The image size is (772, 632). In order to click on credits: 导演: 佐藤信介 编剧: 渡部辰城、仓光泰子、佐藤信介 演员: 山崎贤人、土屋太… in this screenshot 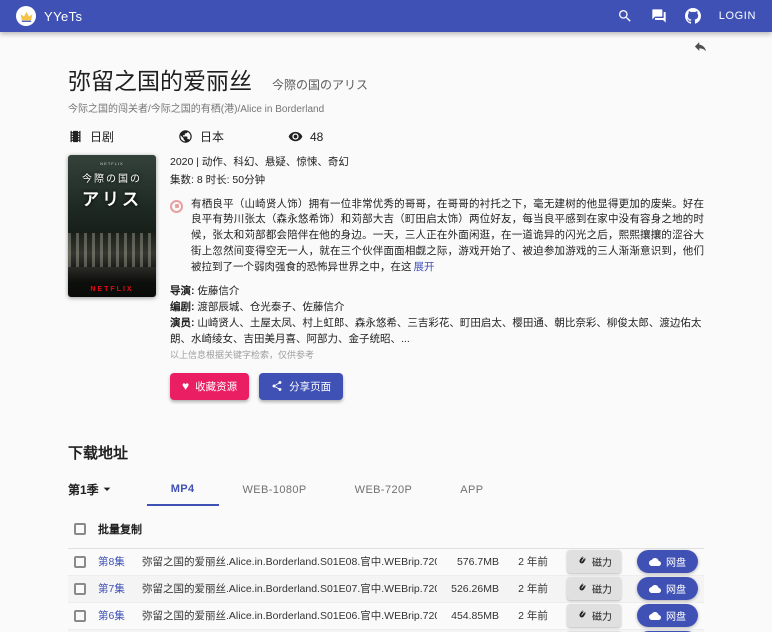, I will do `click(437, 315)`.